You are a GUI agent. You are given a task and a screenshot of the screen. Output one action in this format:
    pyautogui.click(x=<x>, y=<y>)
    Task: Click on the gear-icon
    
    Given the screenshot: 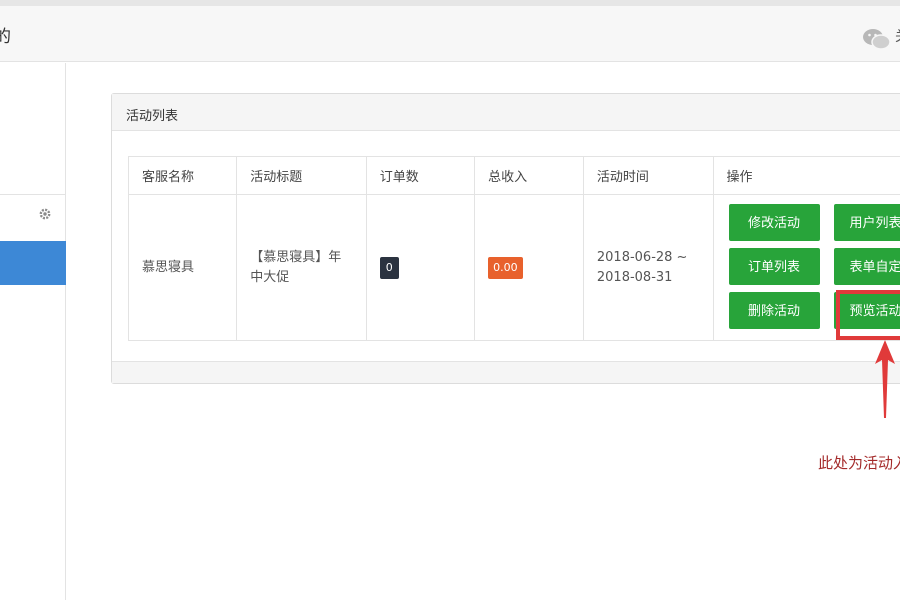 What is the action you would take?
    pyautogui.click(x=45, y=214)
    